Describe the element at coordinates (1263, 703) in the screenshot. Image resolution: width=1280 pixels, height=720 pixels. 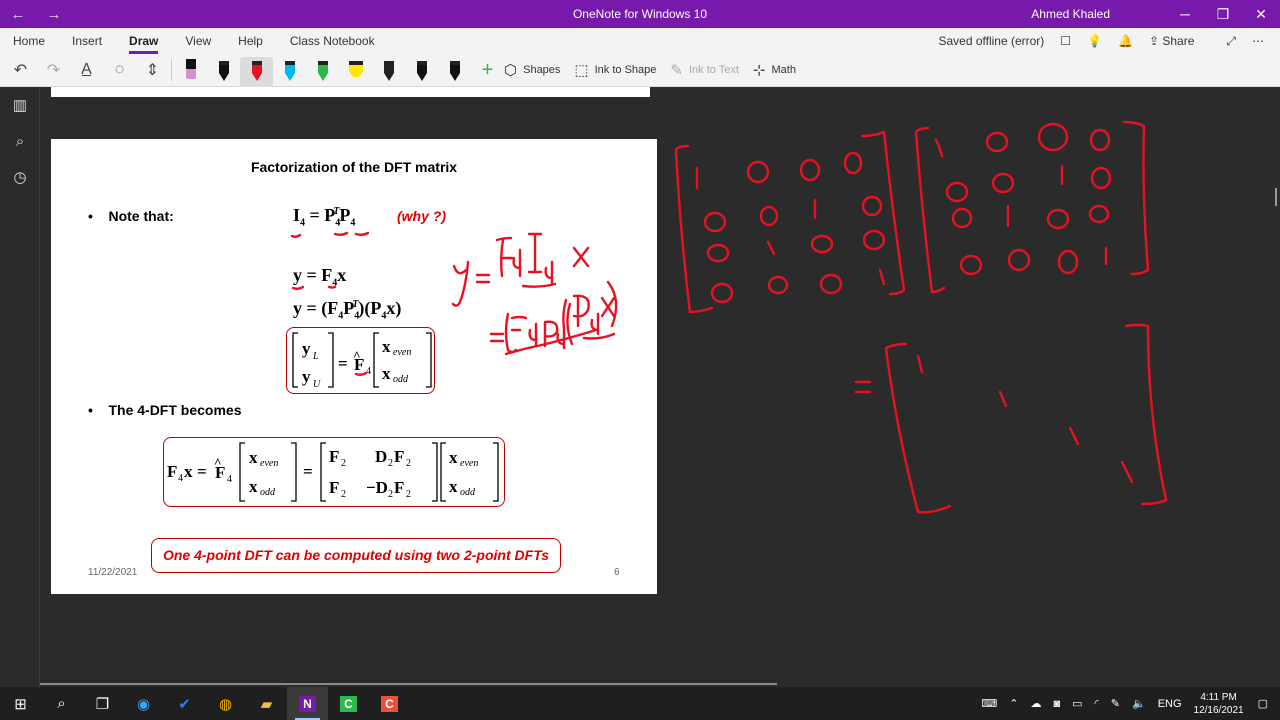
I see `notifications-icon: ▢` at that location.